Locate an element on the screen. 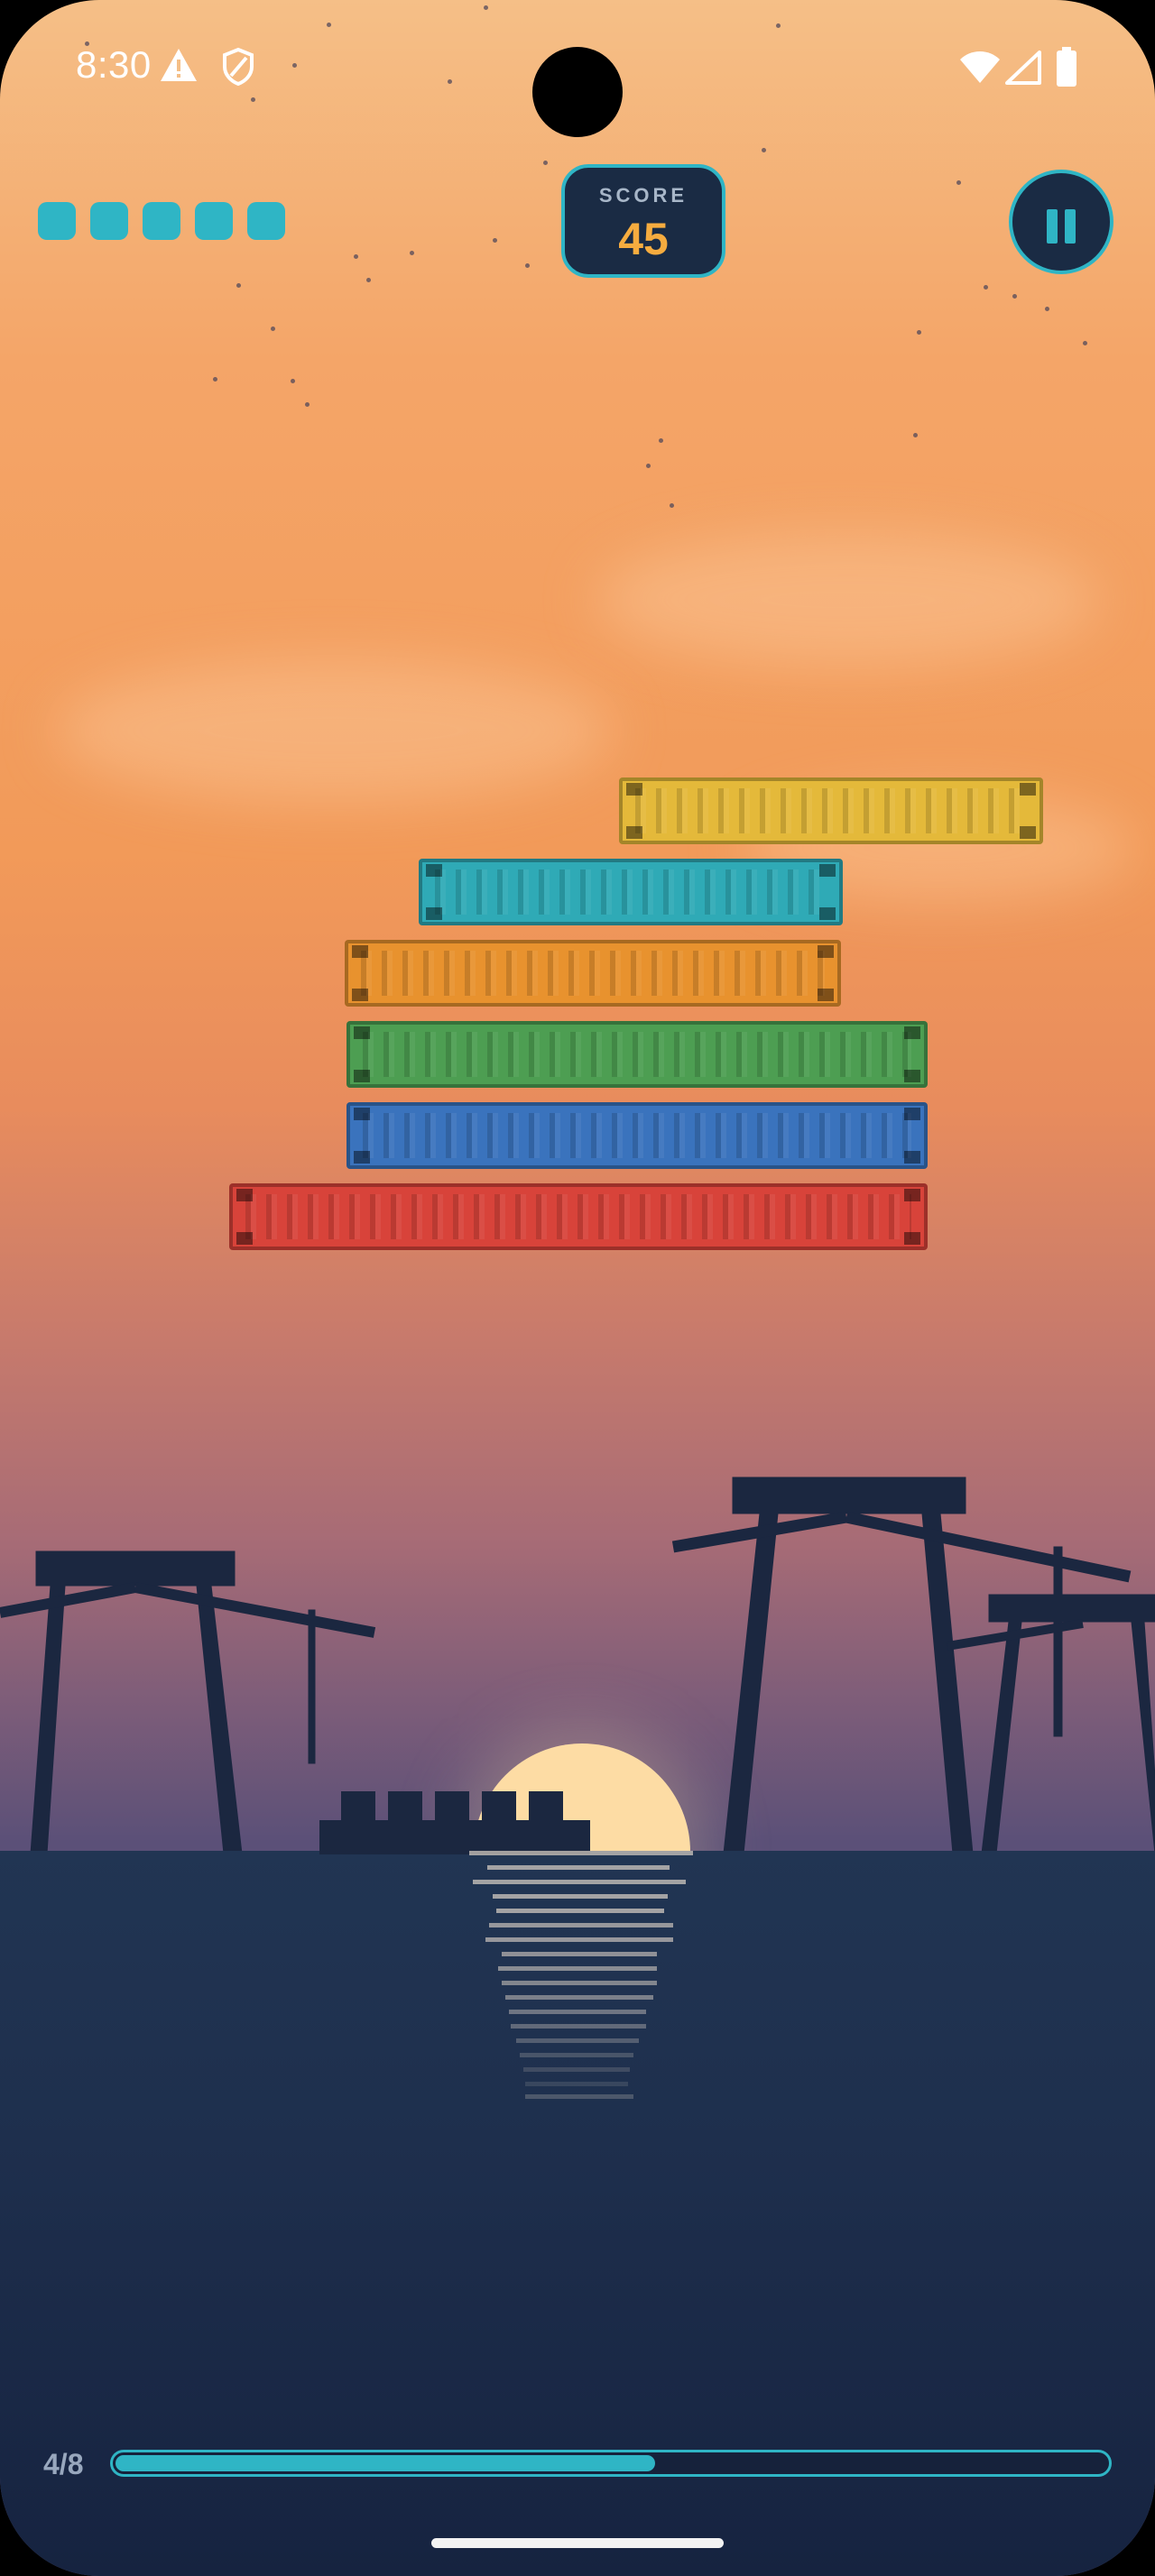 This screenshot has height=2576, width=1155. home-indicator is located at coordinates (577, 2543).